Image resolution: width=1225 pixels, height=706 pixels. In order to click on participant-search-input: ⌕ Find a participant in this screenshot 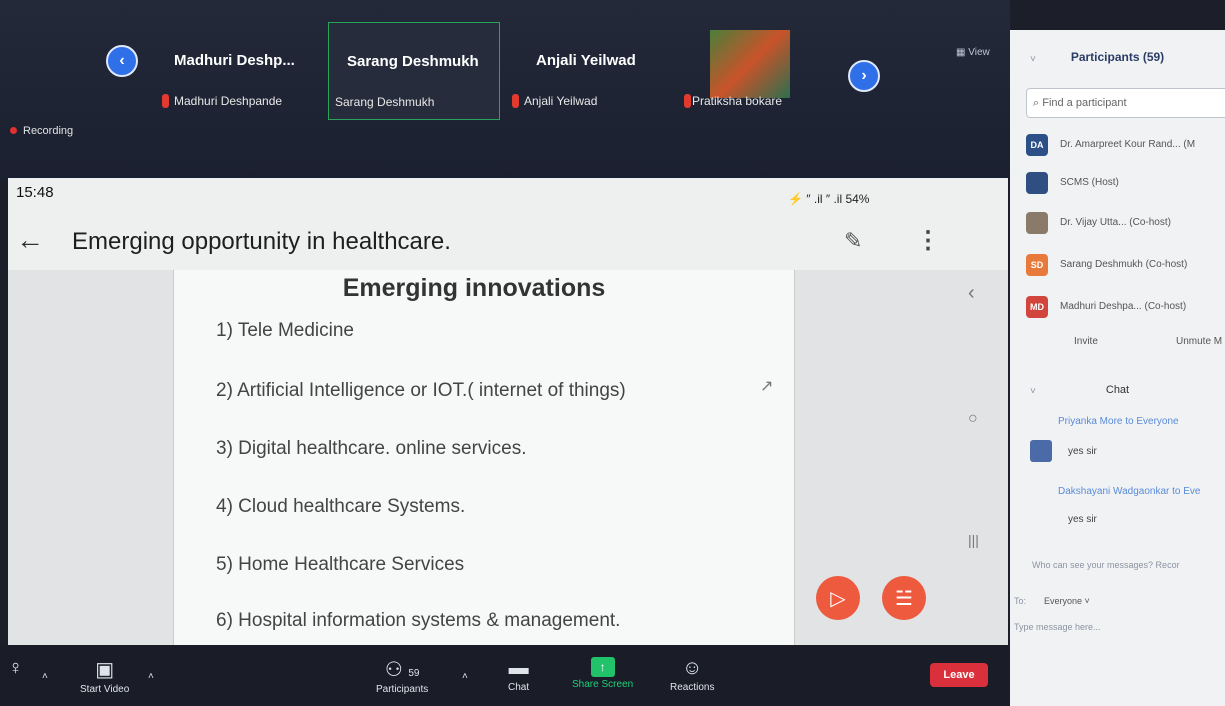, I will do `click(1125, 103)`.